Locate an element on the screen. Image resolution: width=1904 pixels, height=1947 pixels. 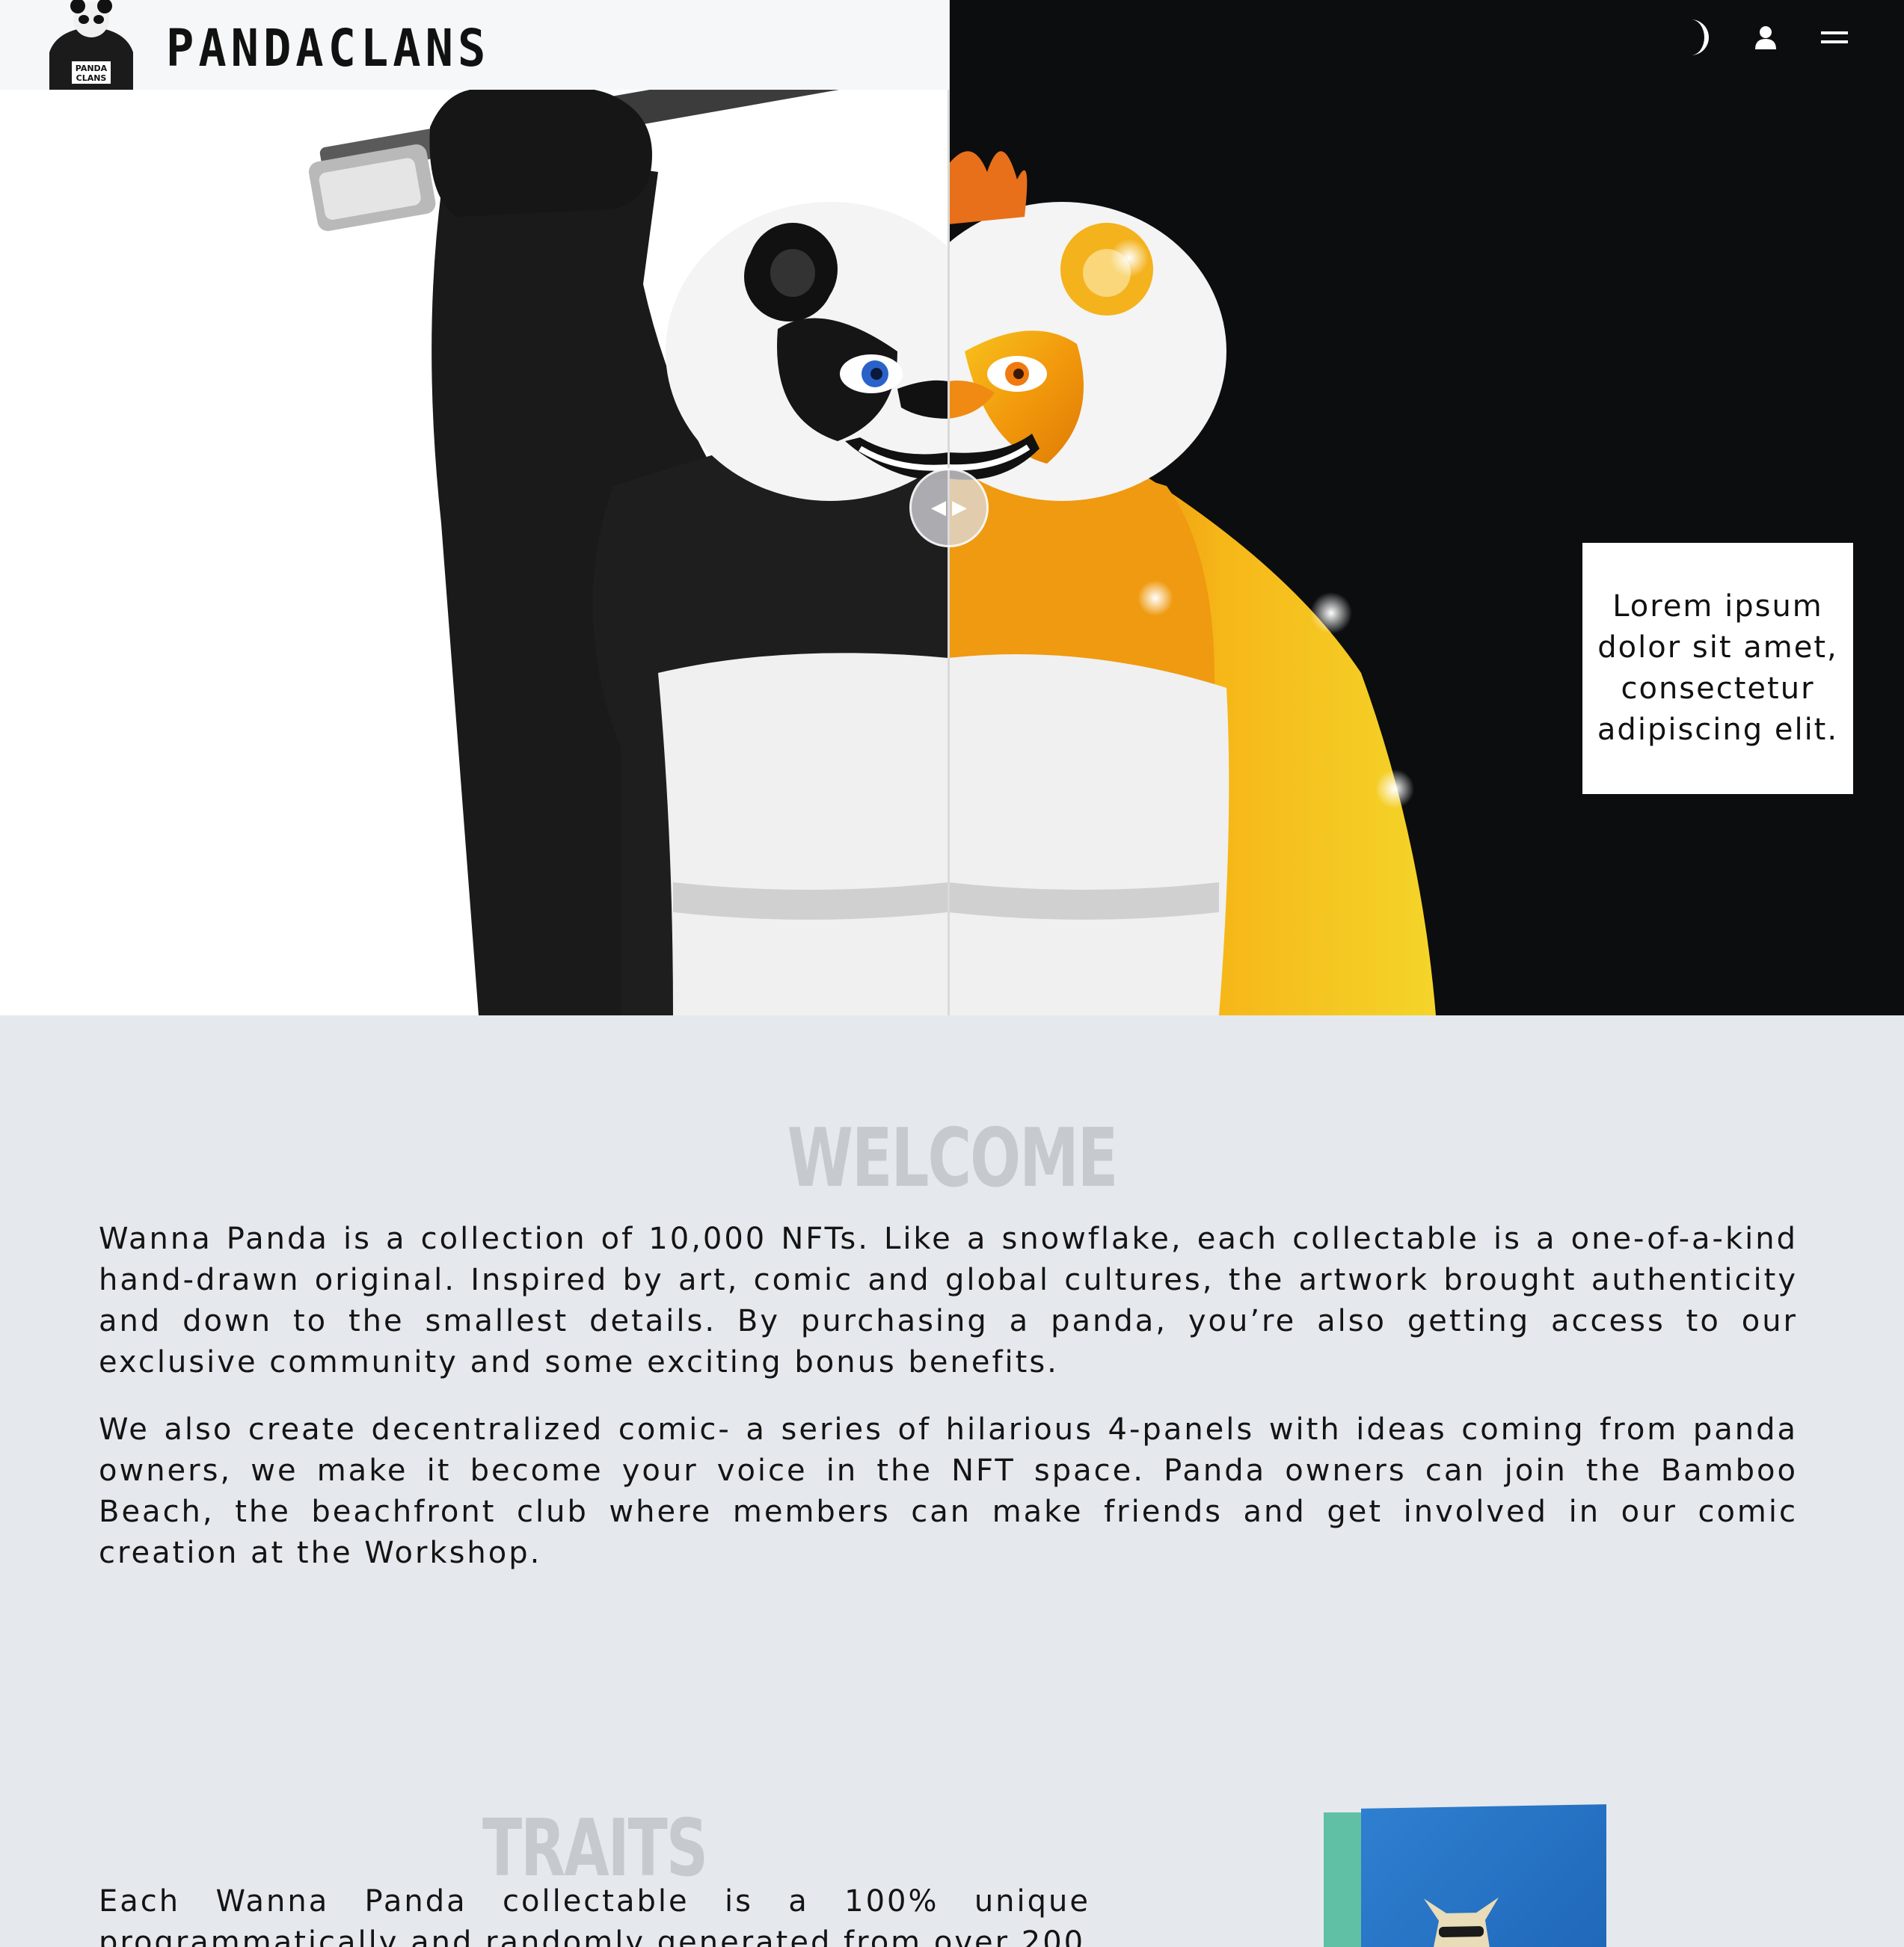
brand-wordmark: PANDACLANS is located at coordinates (328, 48).